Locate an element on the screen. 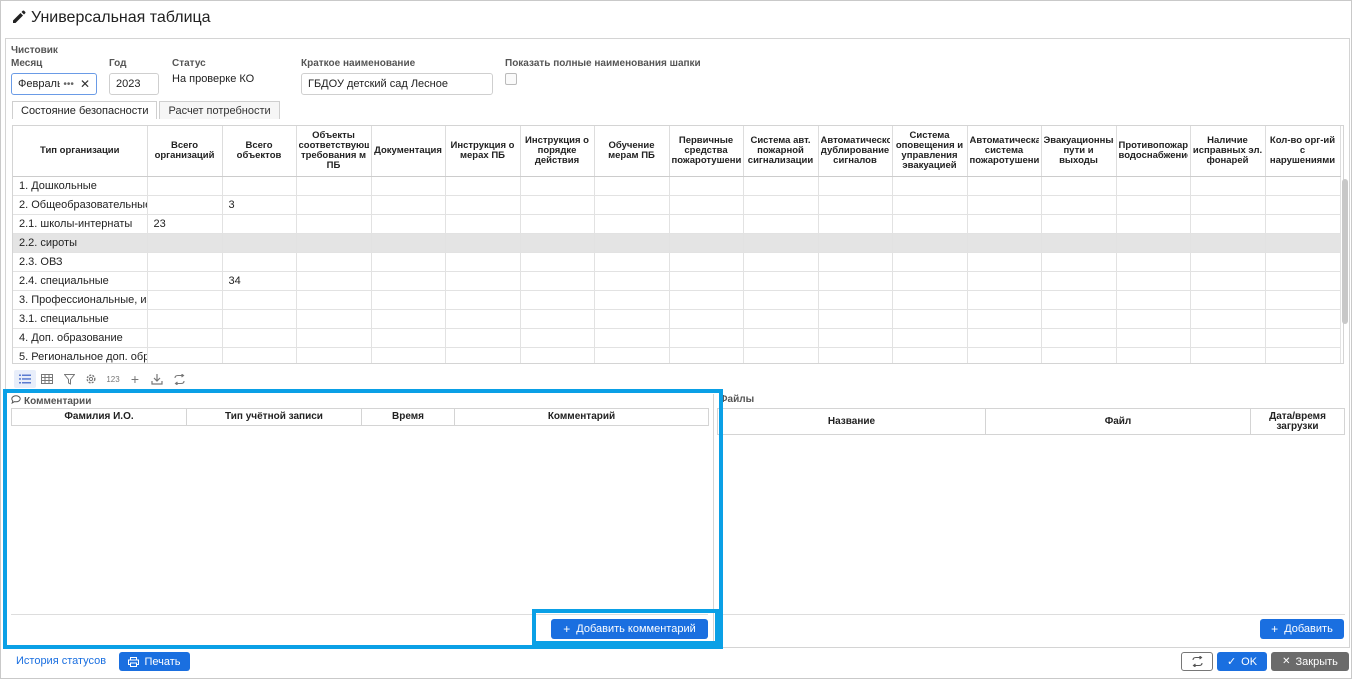 This screenshot has width=1352, height=679. short-name-field: ГБДОУ детский сад Лесное is located at coordinates (397, 84).